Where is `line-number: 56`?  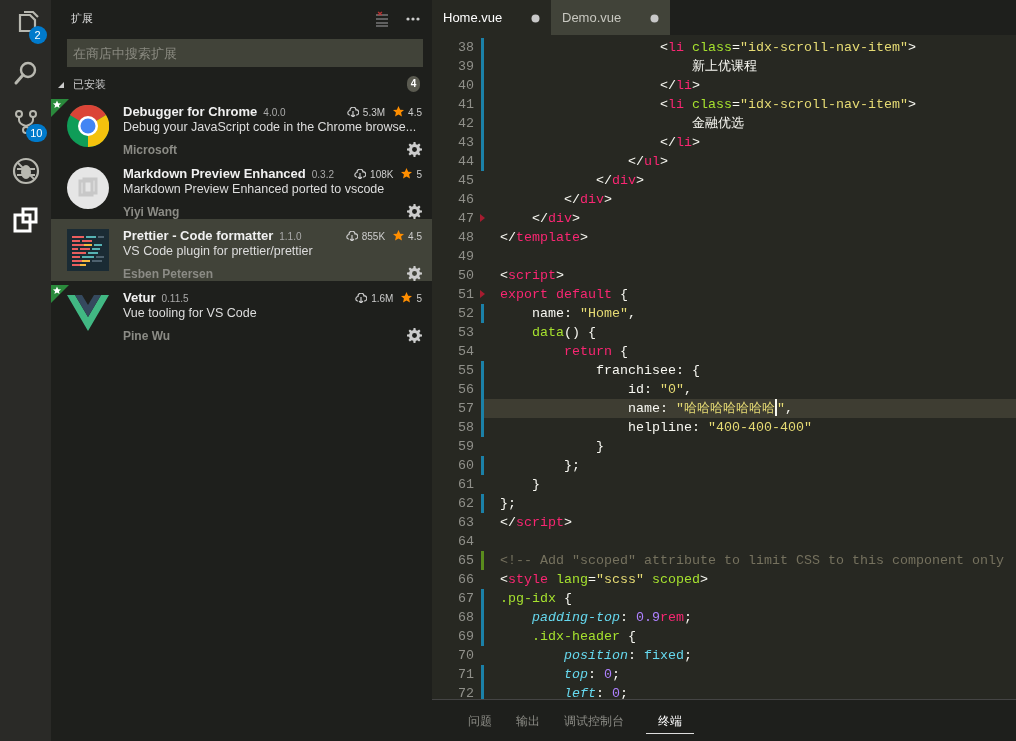
line-number: 56 is located at coordinates (465, 390).